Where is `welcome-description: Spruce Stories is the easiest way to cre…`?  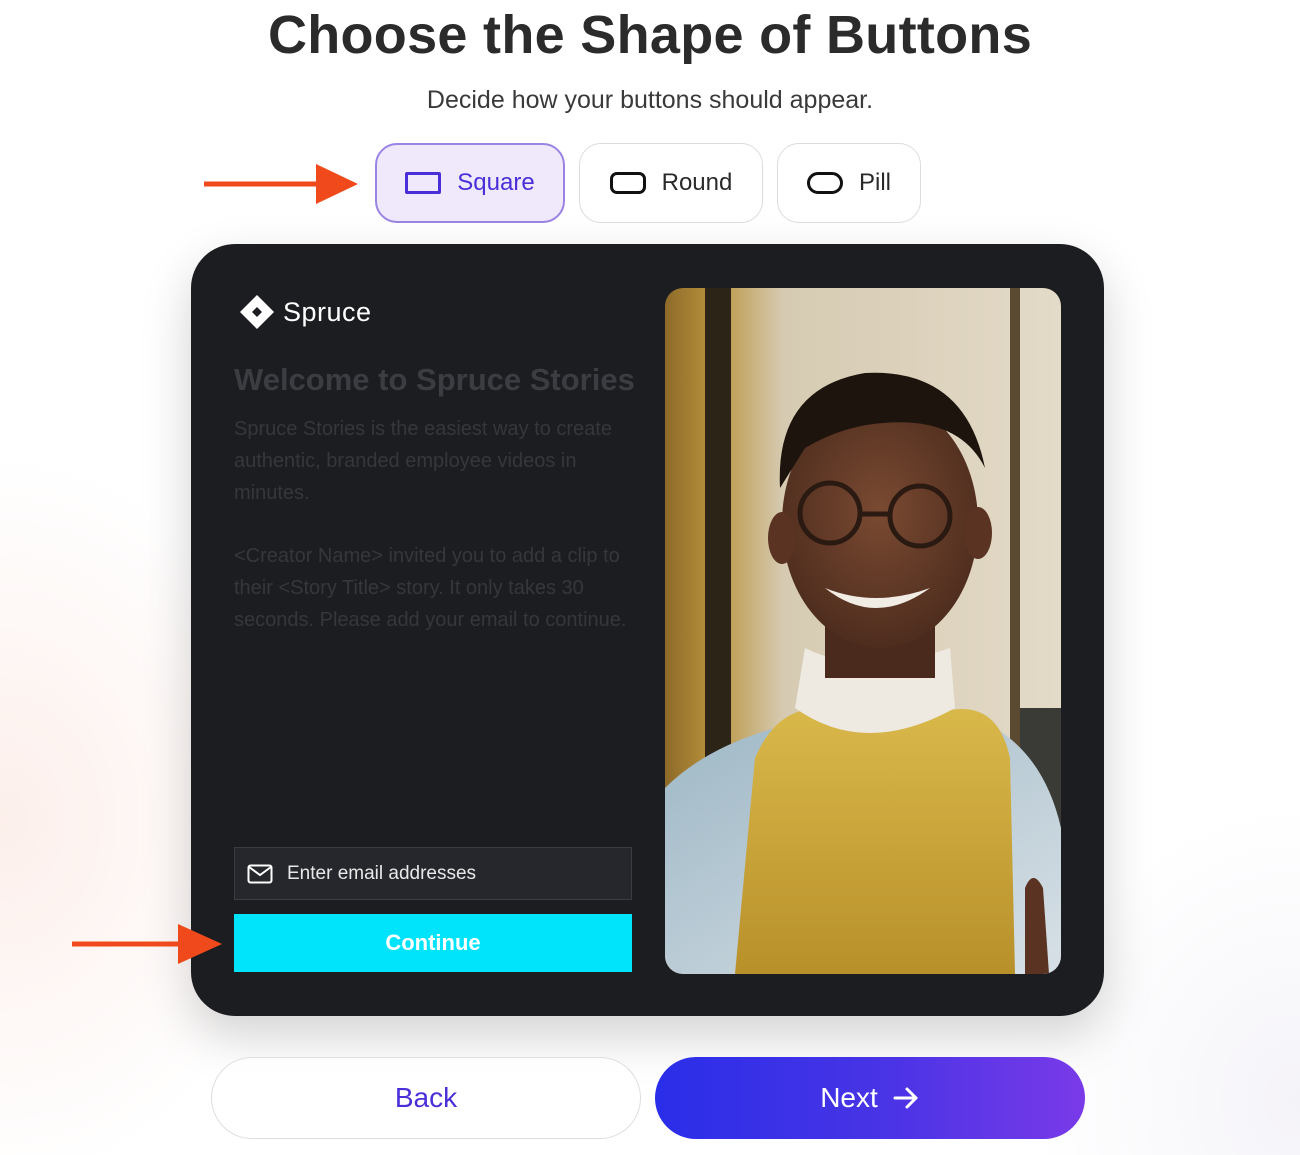 welcome-description: Spruce Stories is the easiest way to cre… is located at coordinates (434, 525).